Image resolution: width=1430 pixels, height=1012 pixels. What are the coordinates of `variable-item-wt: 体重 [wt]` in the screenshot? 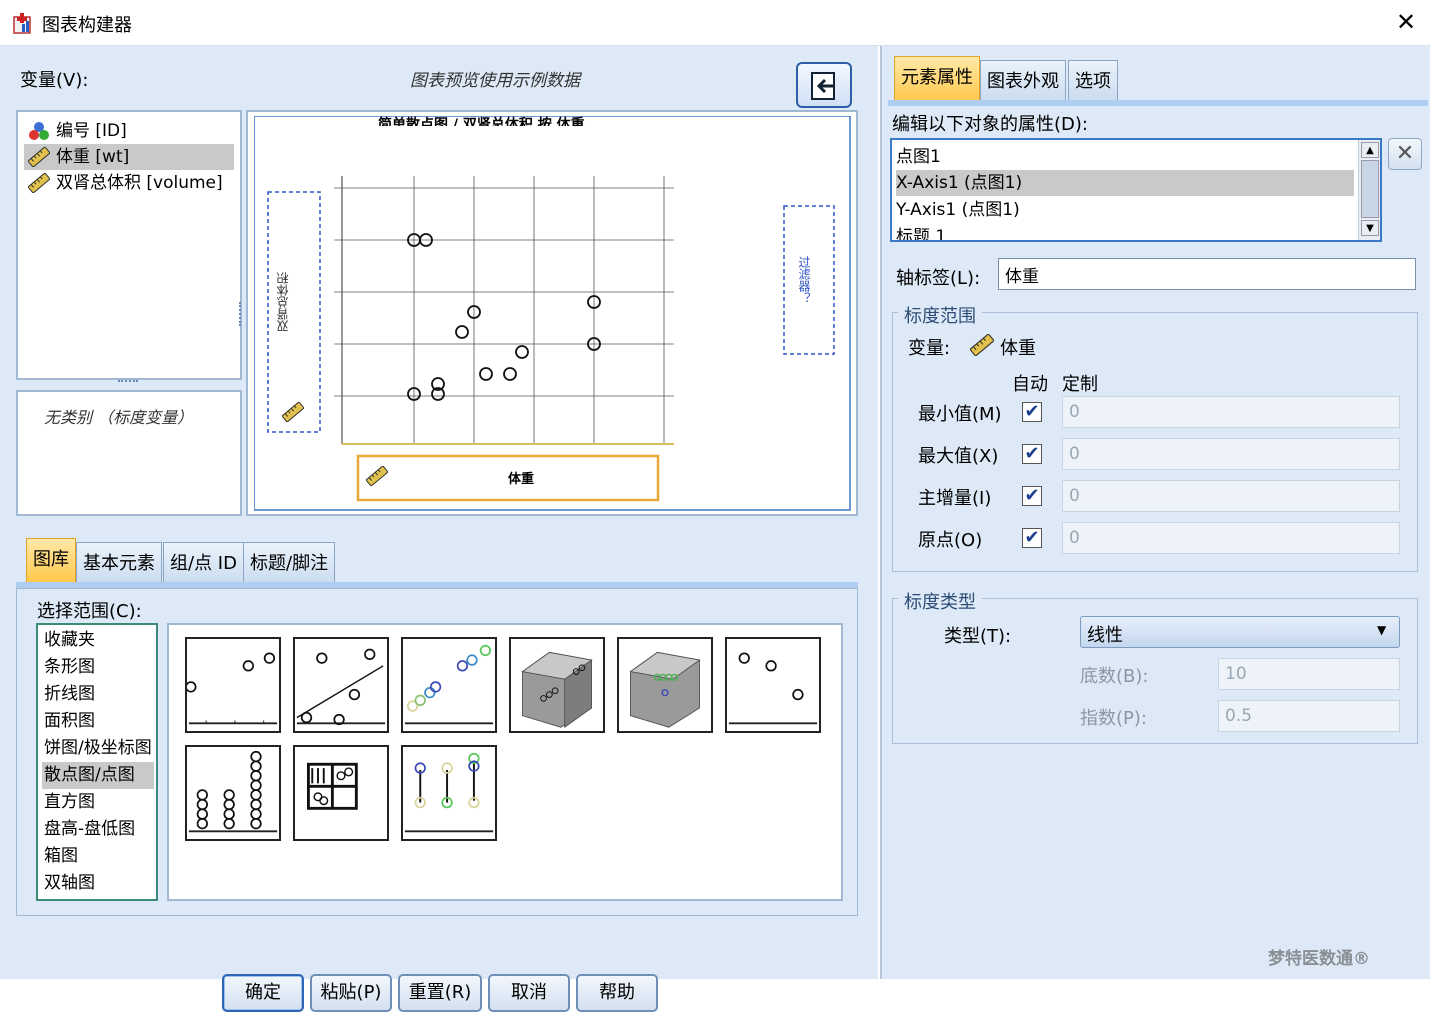 It's located at (129, 157).